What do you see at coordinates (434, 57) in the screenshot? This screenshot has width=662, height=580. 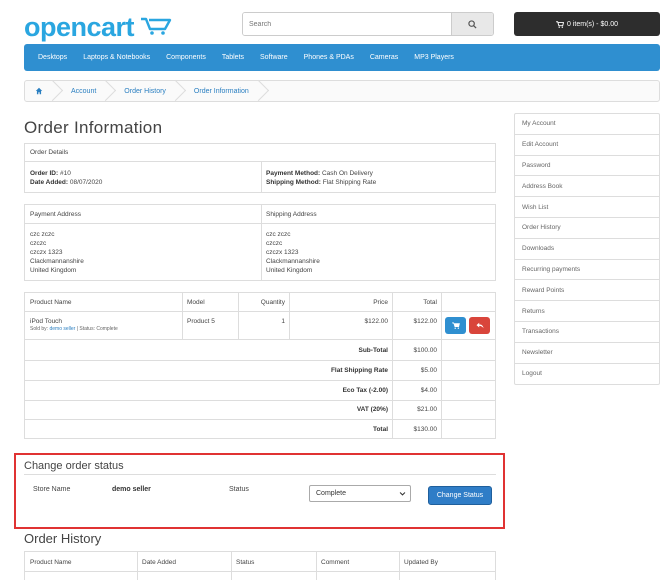 I see `menu-item-mp3: MP3 Players` at bounding box center [434, 57].